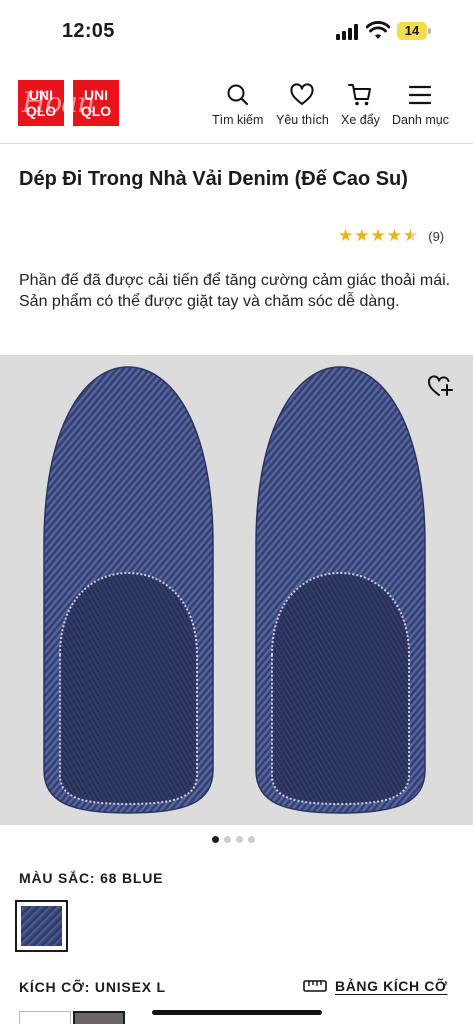  What do you see at coordinates (237, 95) in the screenshot?
I see `search-icon` at bounding box center [237, 95].